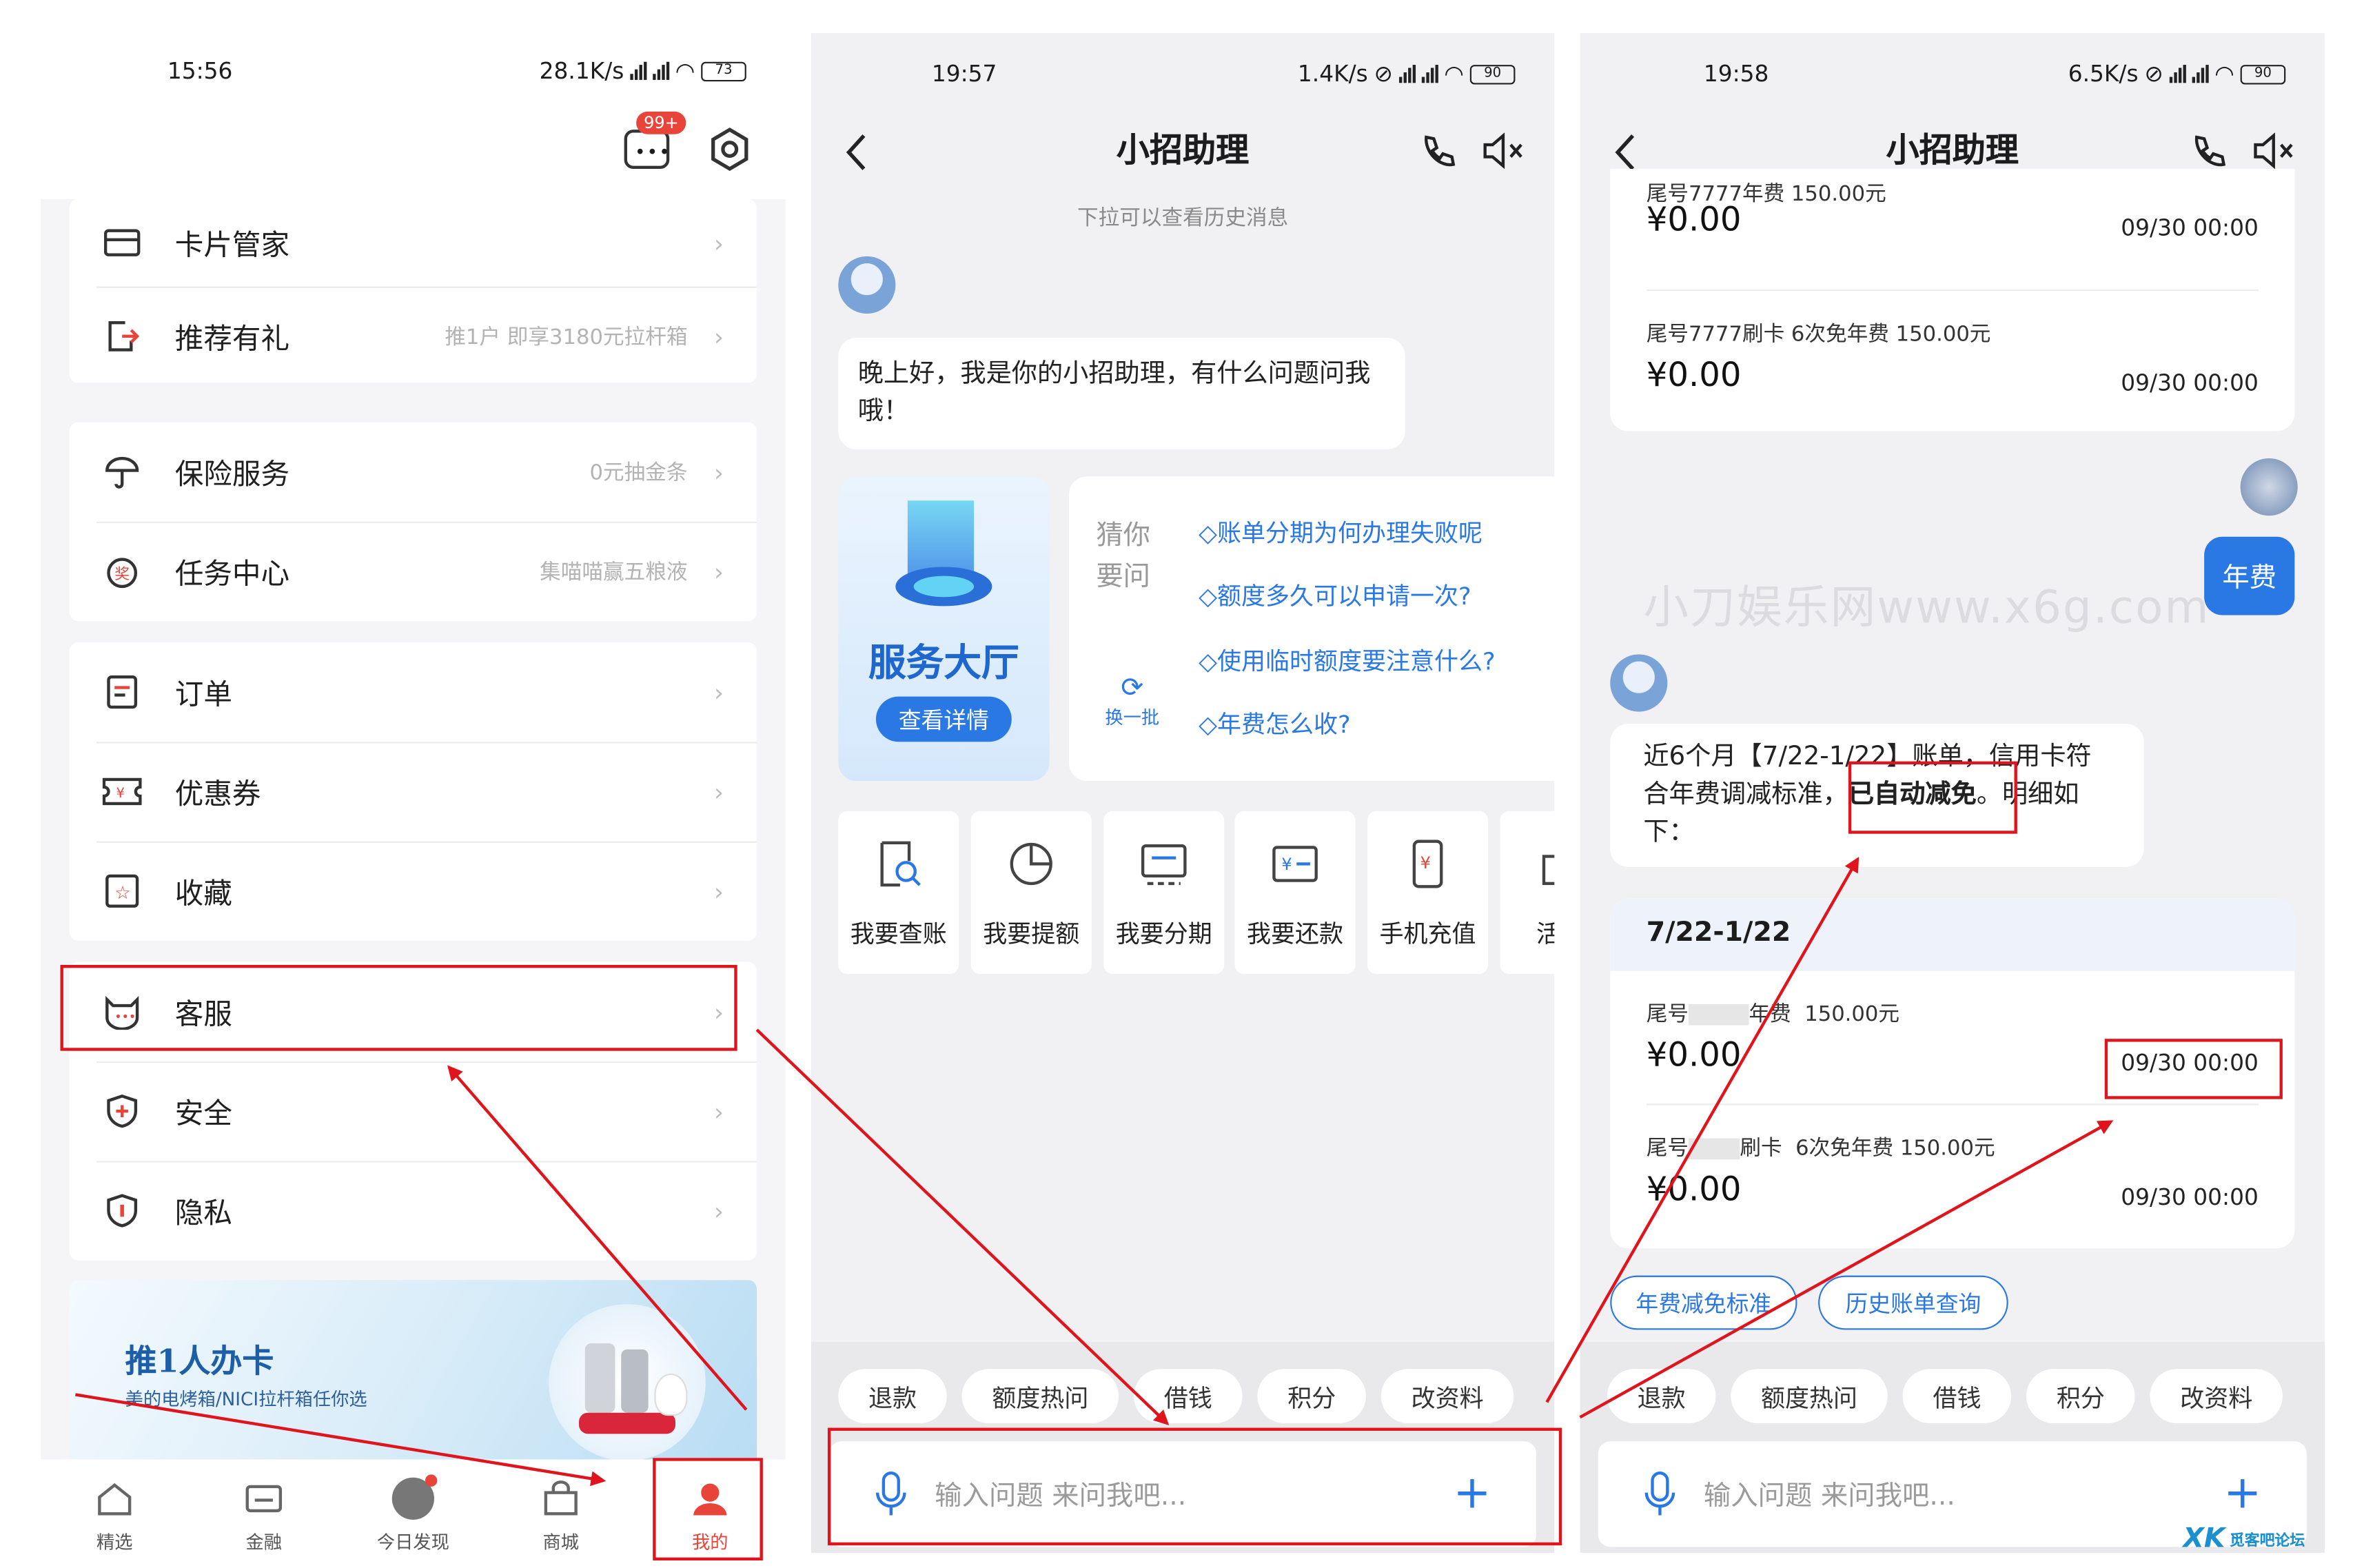 The width and height of the screenshot is (2364, 1568). I want to click on menu-item-coupons: ¥ 优惠券 ›, so click(413, 792).